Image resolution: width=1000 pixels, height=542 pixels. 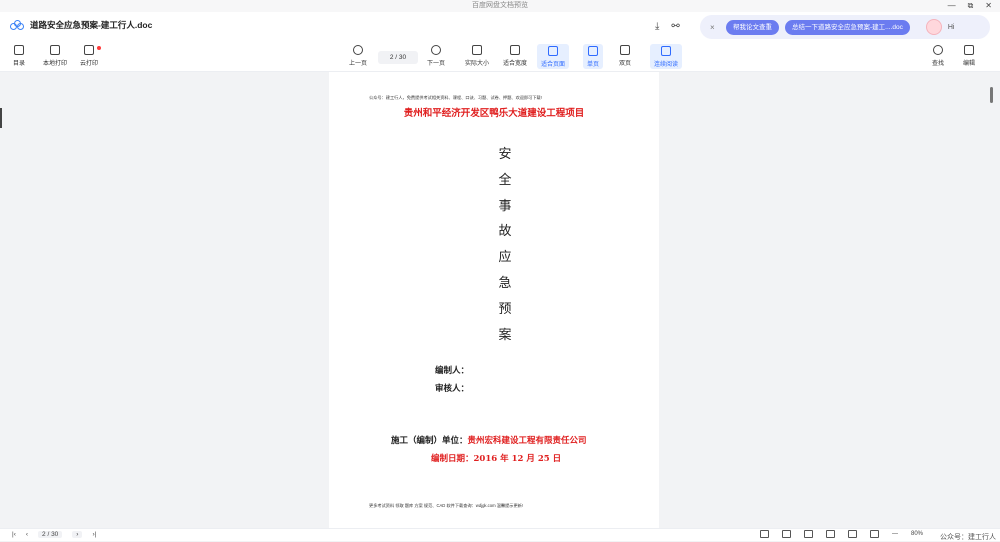 What do you see at coordinates (752, 27) in the screenshot?
I see `ai-chip-plagiarism-check: 帮我论文查重` at bounding box center [752, 27].